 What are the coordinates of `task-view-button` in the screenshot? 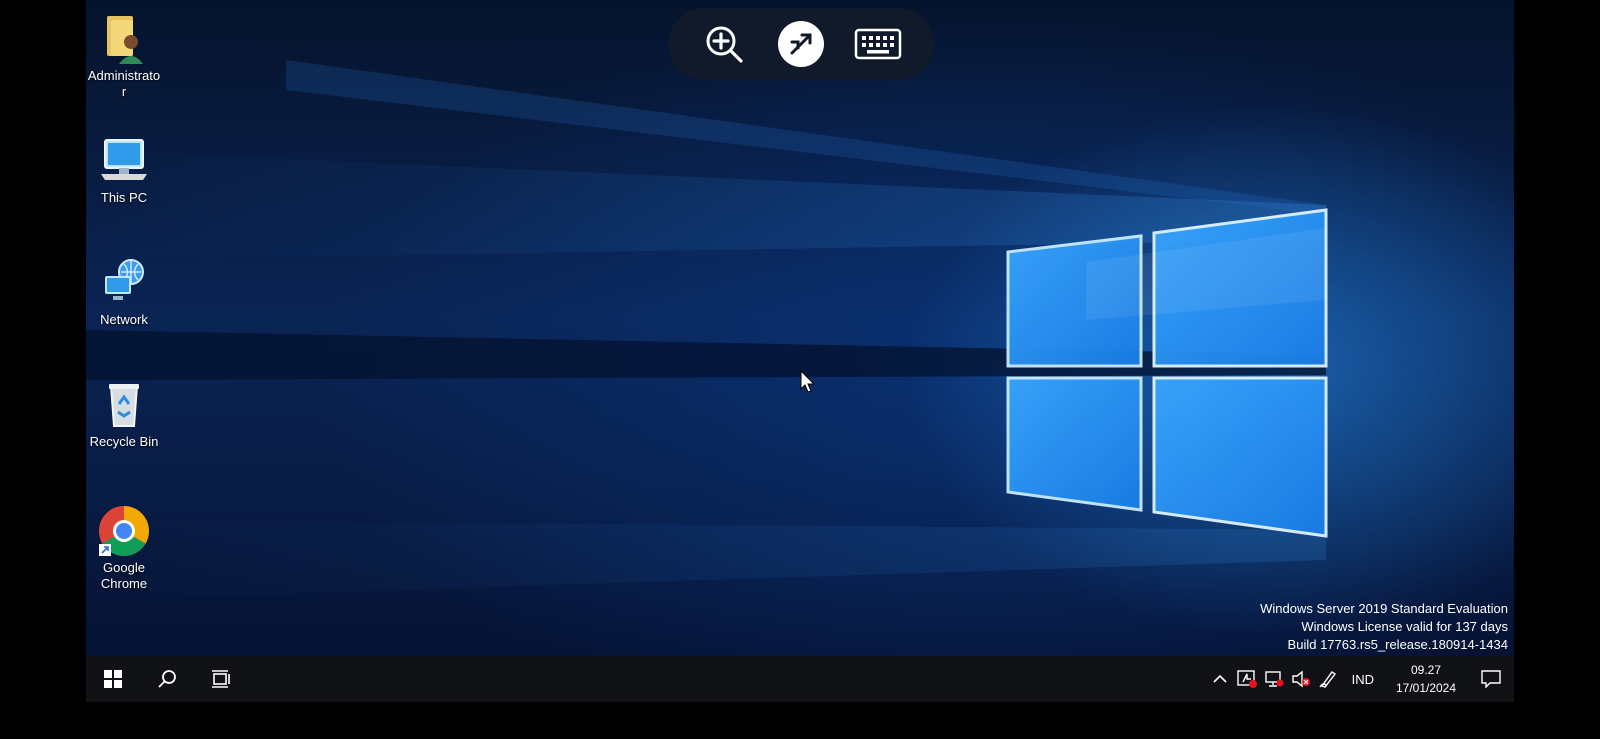 It's located at (221, 679).